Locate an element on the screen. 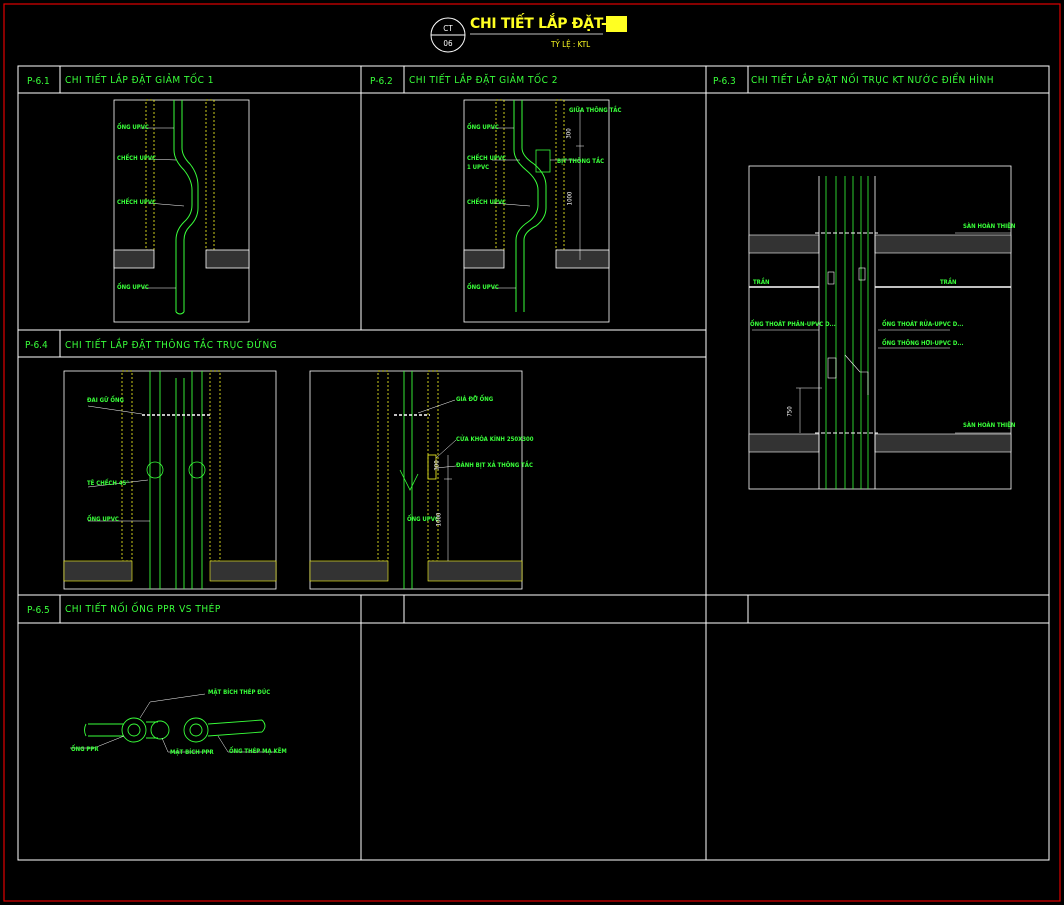  d64b-label-a: GIÁ ĐỠ ỐNG is located at coordinates (475, 399).